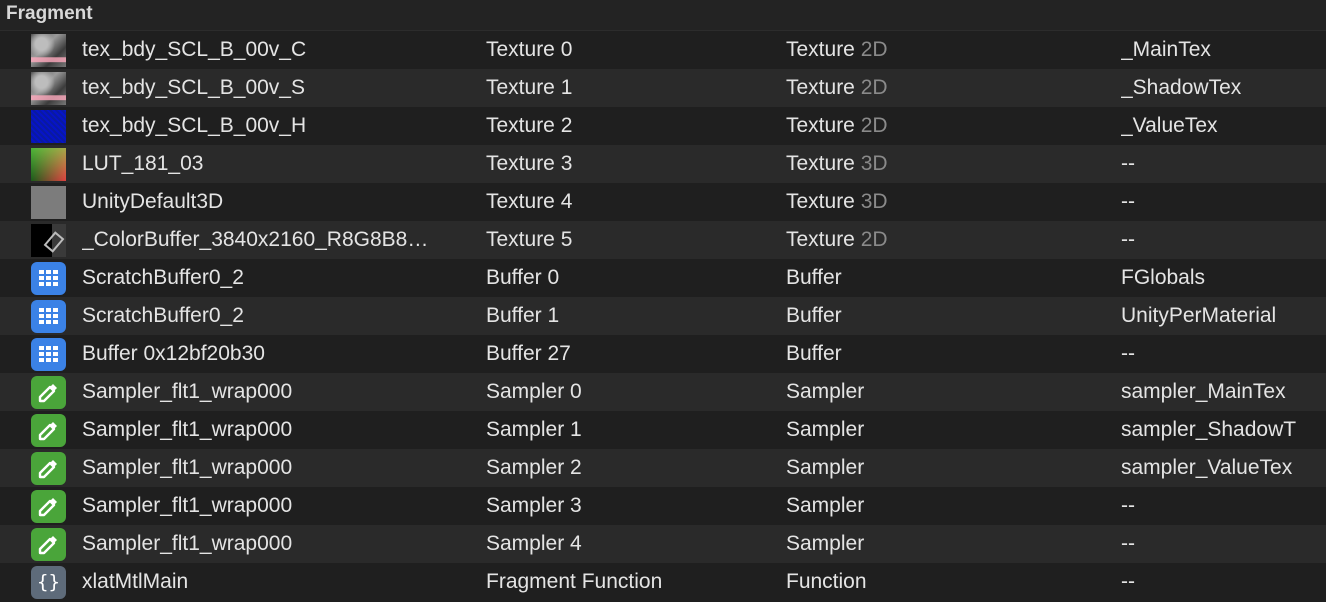  Describe the element at coordinates (48, 202) in the screenshot. I see `gray-texture-thumbnail-icon` at that location.